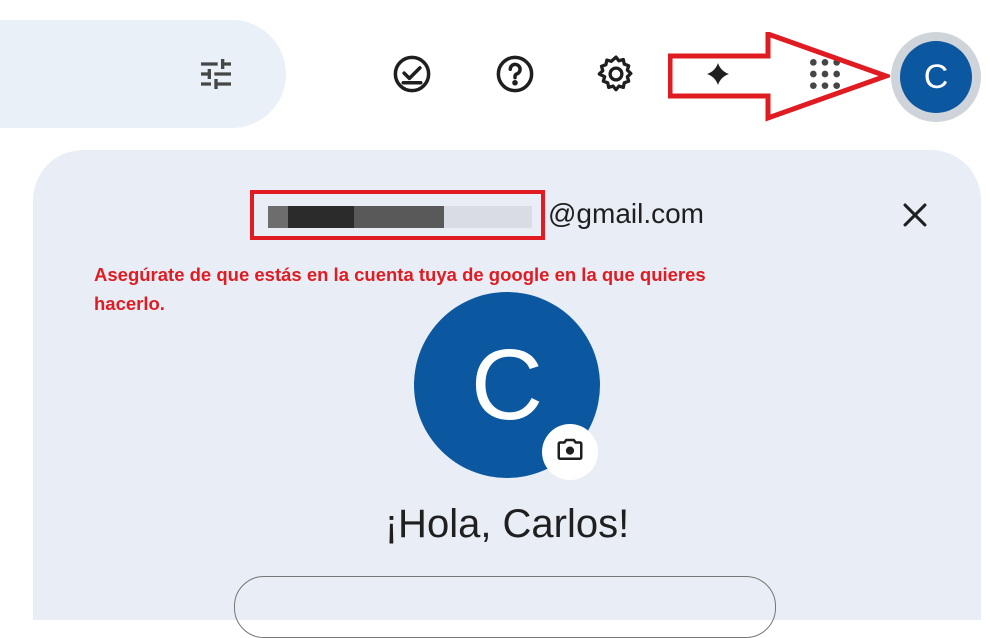  What do you see at coordinates (507, 384) in the screenshot?
I see `profile-avatar-letter: C` at bounding box center [507, 384].